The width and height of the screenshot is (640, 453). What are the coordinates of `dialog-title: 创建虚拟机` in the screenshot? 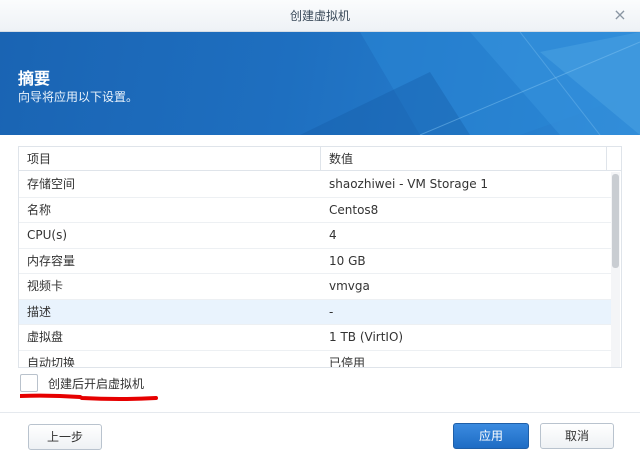 It's located at (319, 16).